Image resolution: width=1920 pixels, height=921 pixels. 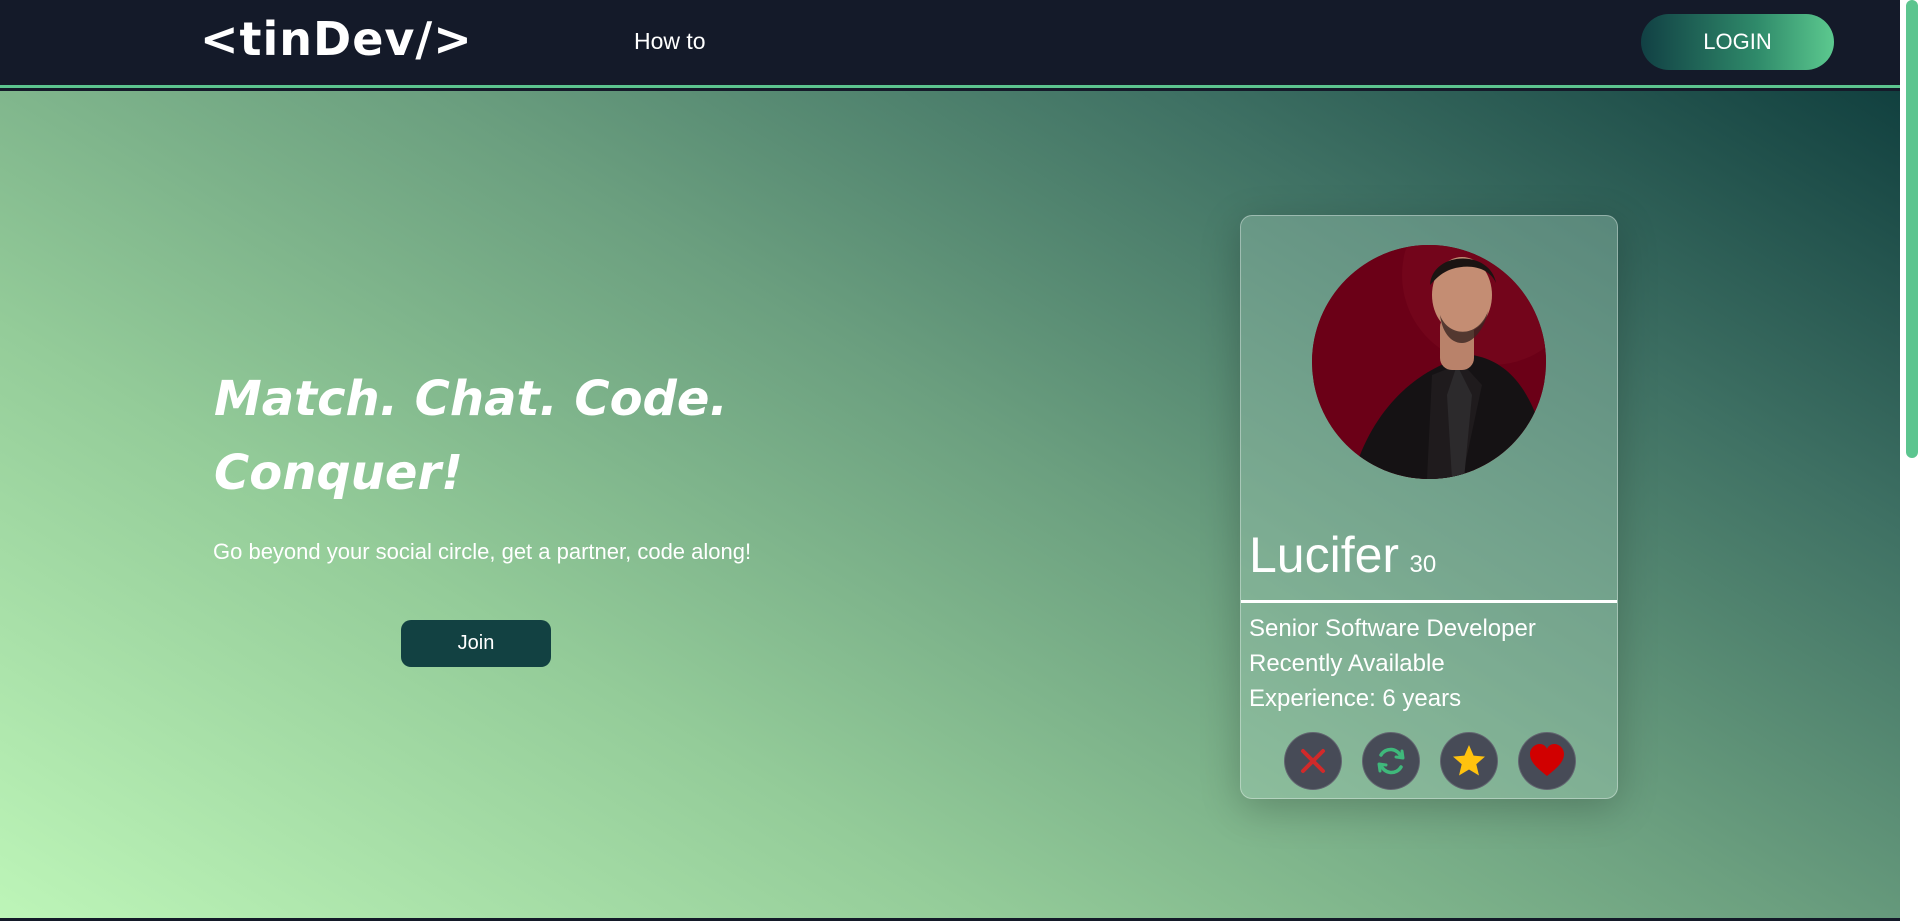 I want to click on profile-age: 30, so click(x=1423, y=564).